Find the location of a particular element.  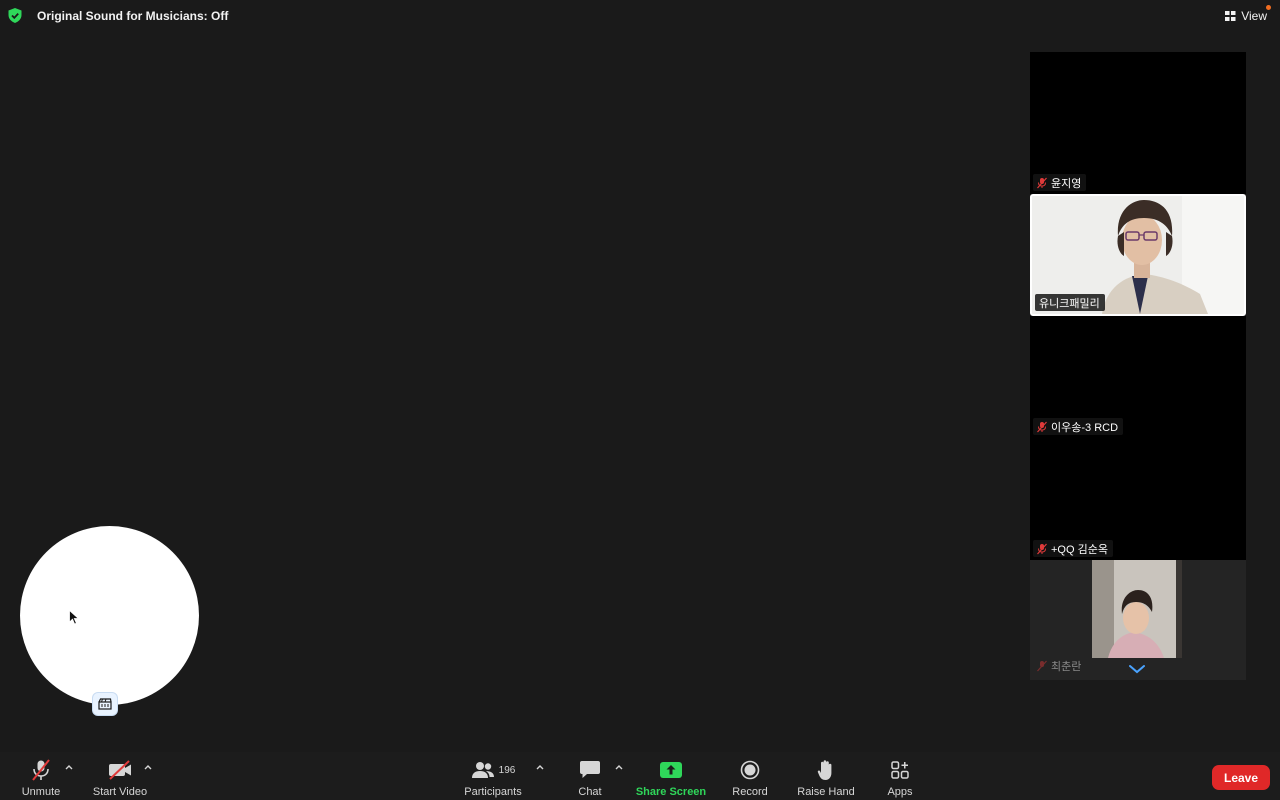

participant-gallery-strip: 윤지영 유니크패밀리 이우송-3 RCD +QQ 김순옥 최춘란 is located at coordinates (1138, 366).